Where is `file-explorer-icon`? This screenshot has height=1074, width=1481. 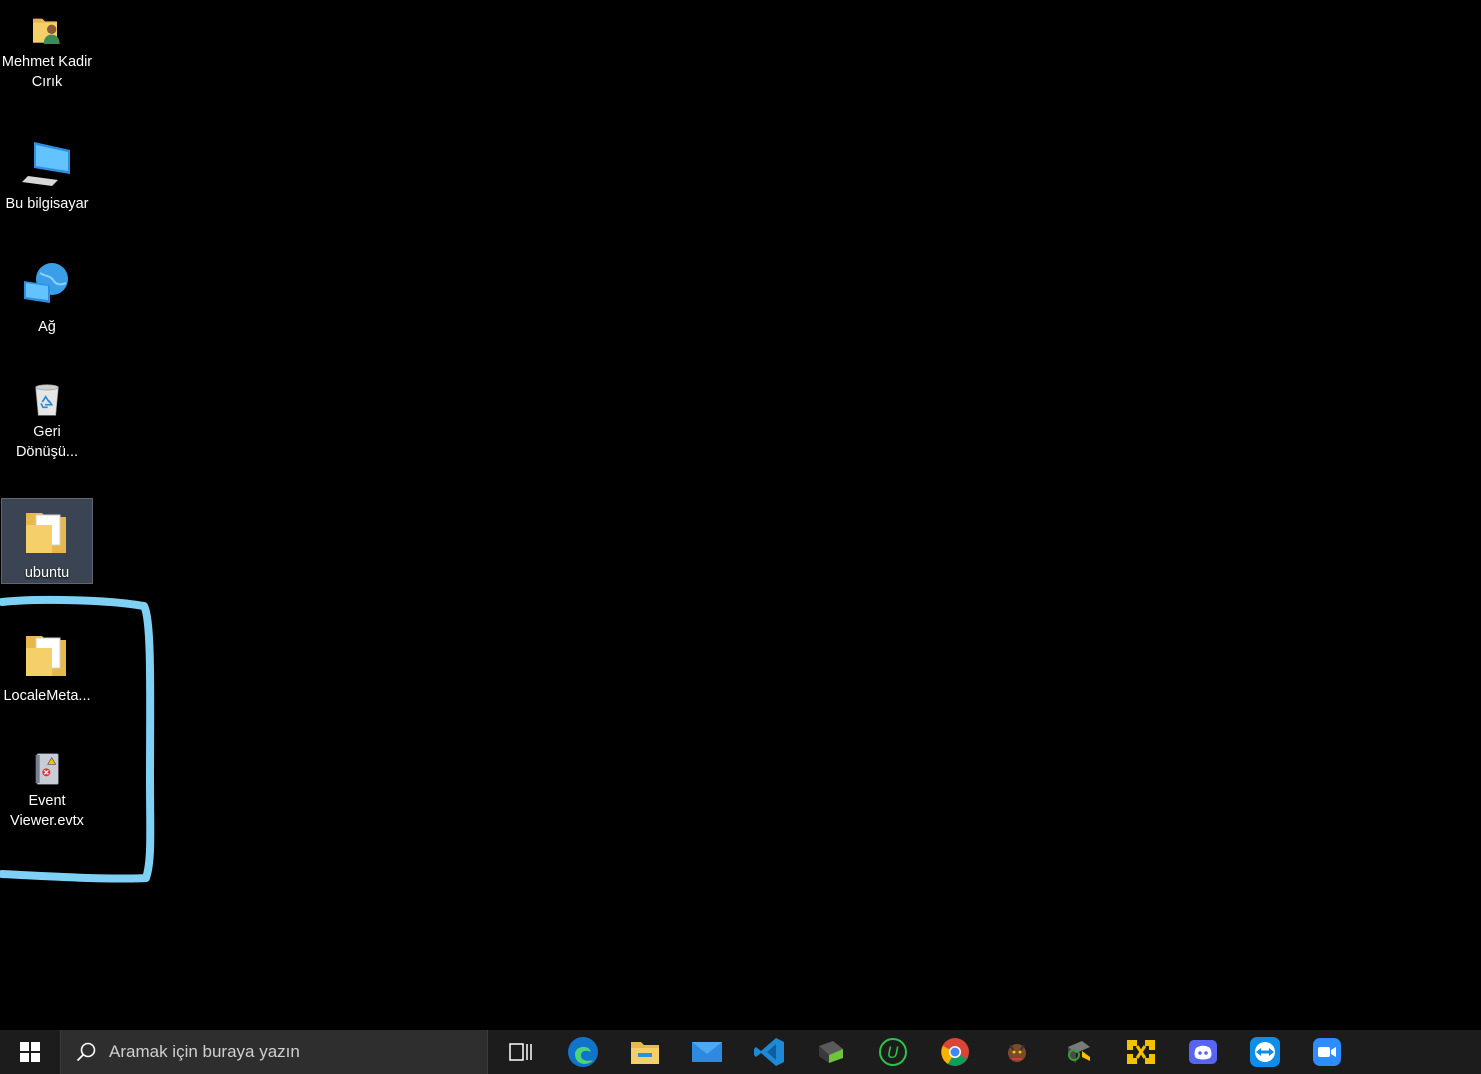 file-explorer-icon is located at coordinates (645, 1053).